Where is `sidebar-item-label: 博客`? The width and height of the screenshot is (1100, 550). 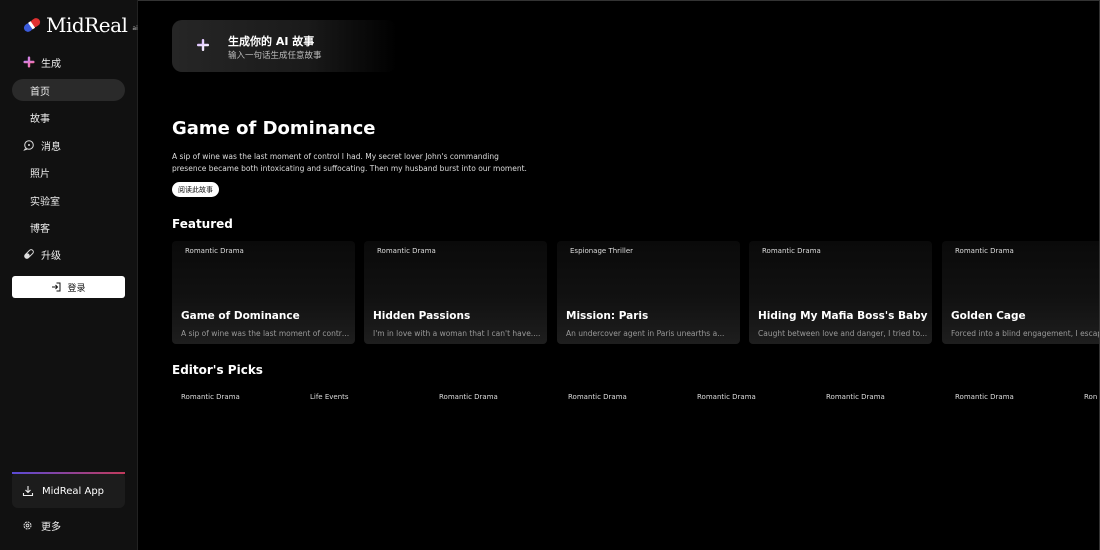 sidebar-item-label: 博客 is located at coordinates (40, 229).